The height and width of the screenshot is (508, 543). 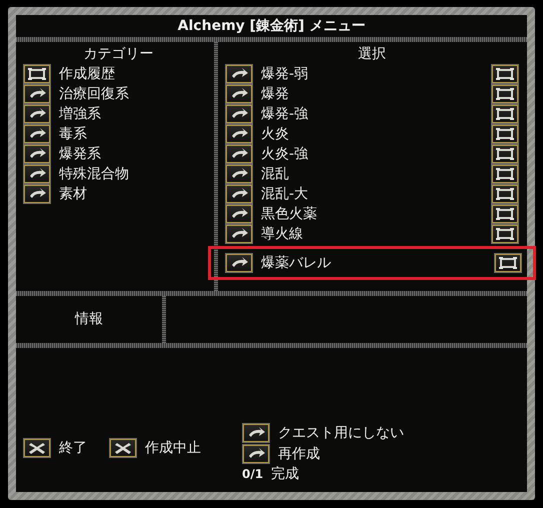 What do you see at coordinates (373, 154) in the screenshot?
I see `recipe-row: 火炎-強` at bounding box center [373, 154].